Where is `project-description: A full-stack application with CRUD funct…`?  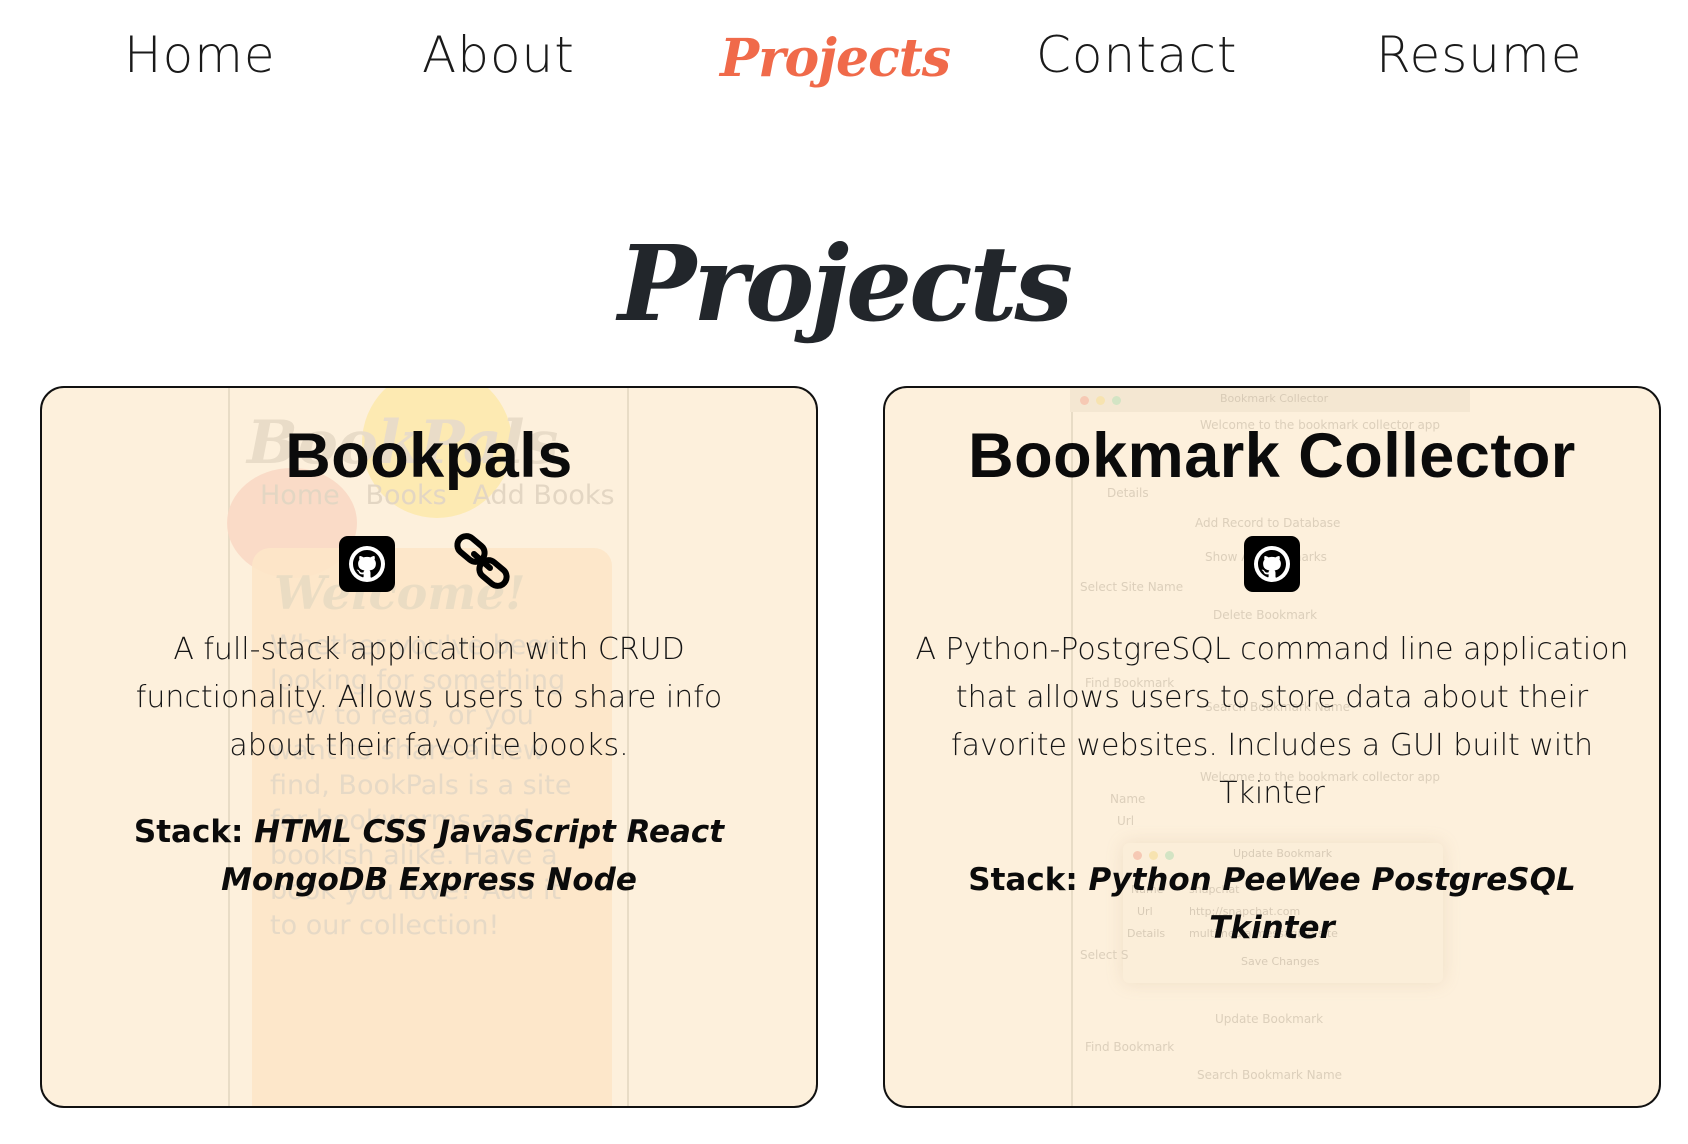 project-description: A full-stack application with CRUD funct… is located at coordinates (429, 697).